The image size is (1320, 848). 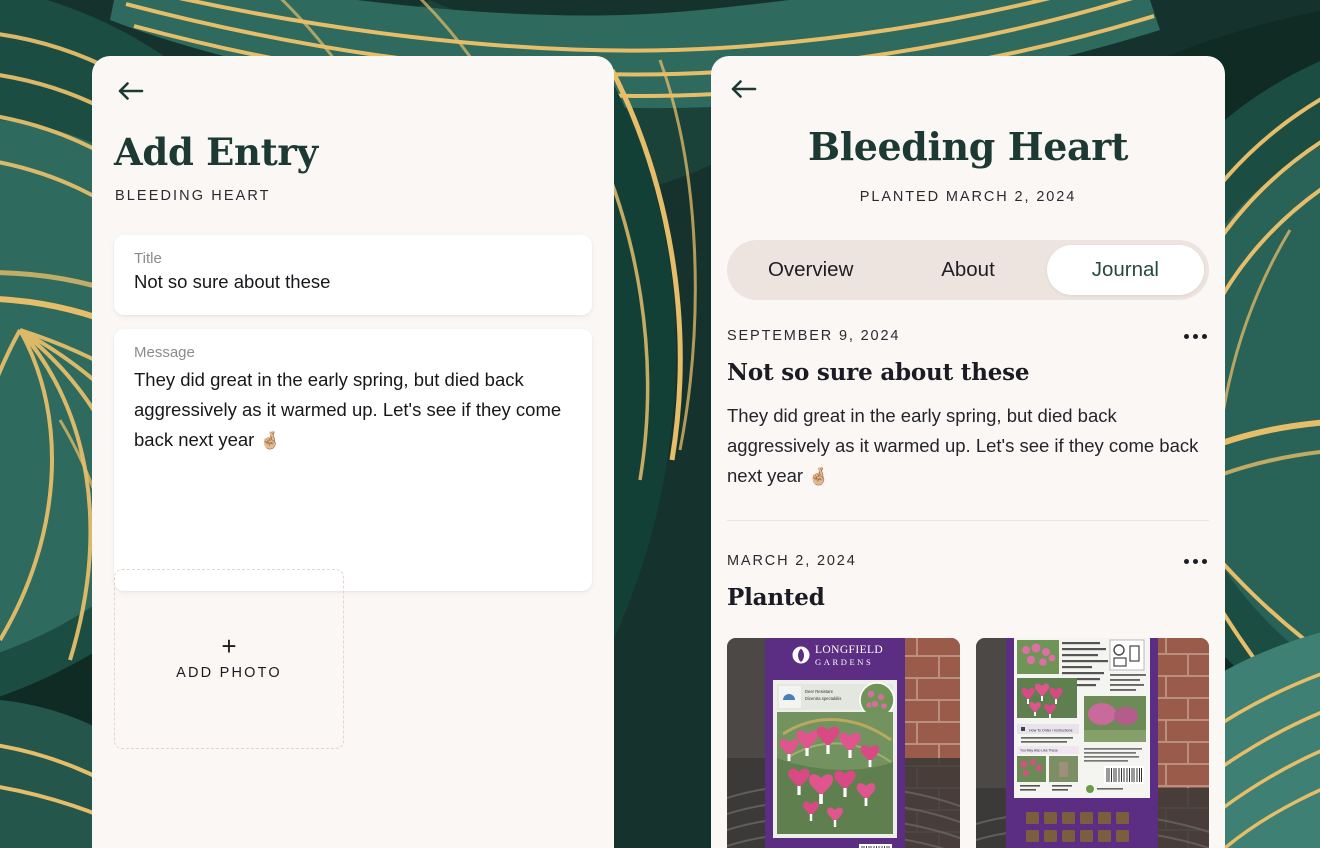 What do you see at coordinates (1039, 751) in the screenshot?
I see `svg-text: You May Also Like These` at bounding box center [1039, 751].